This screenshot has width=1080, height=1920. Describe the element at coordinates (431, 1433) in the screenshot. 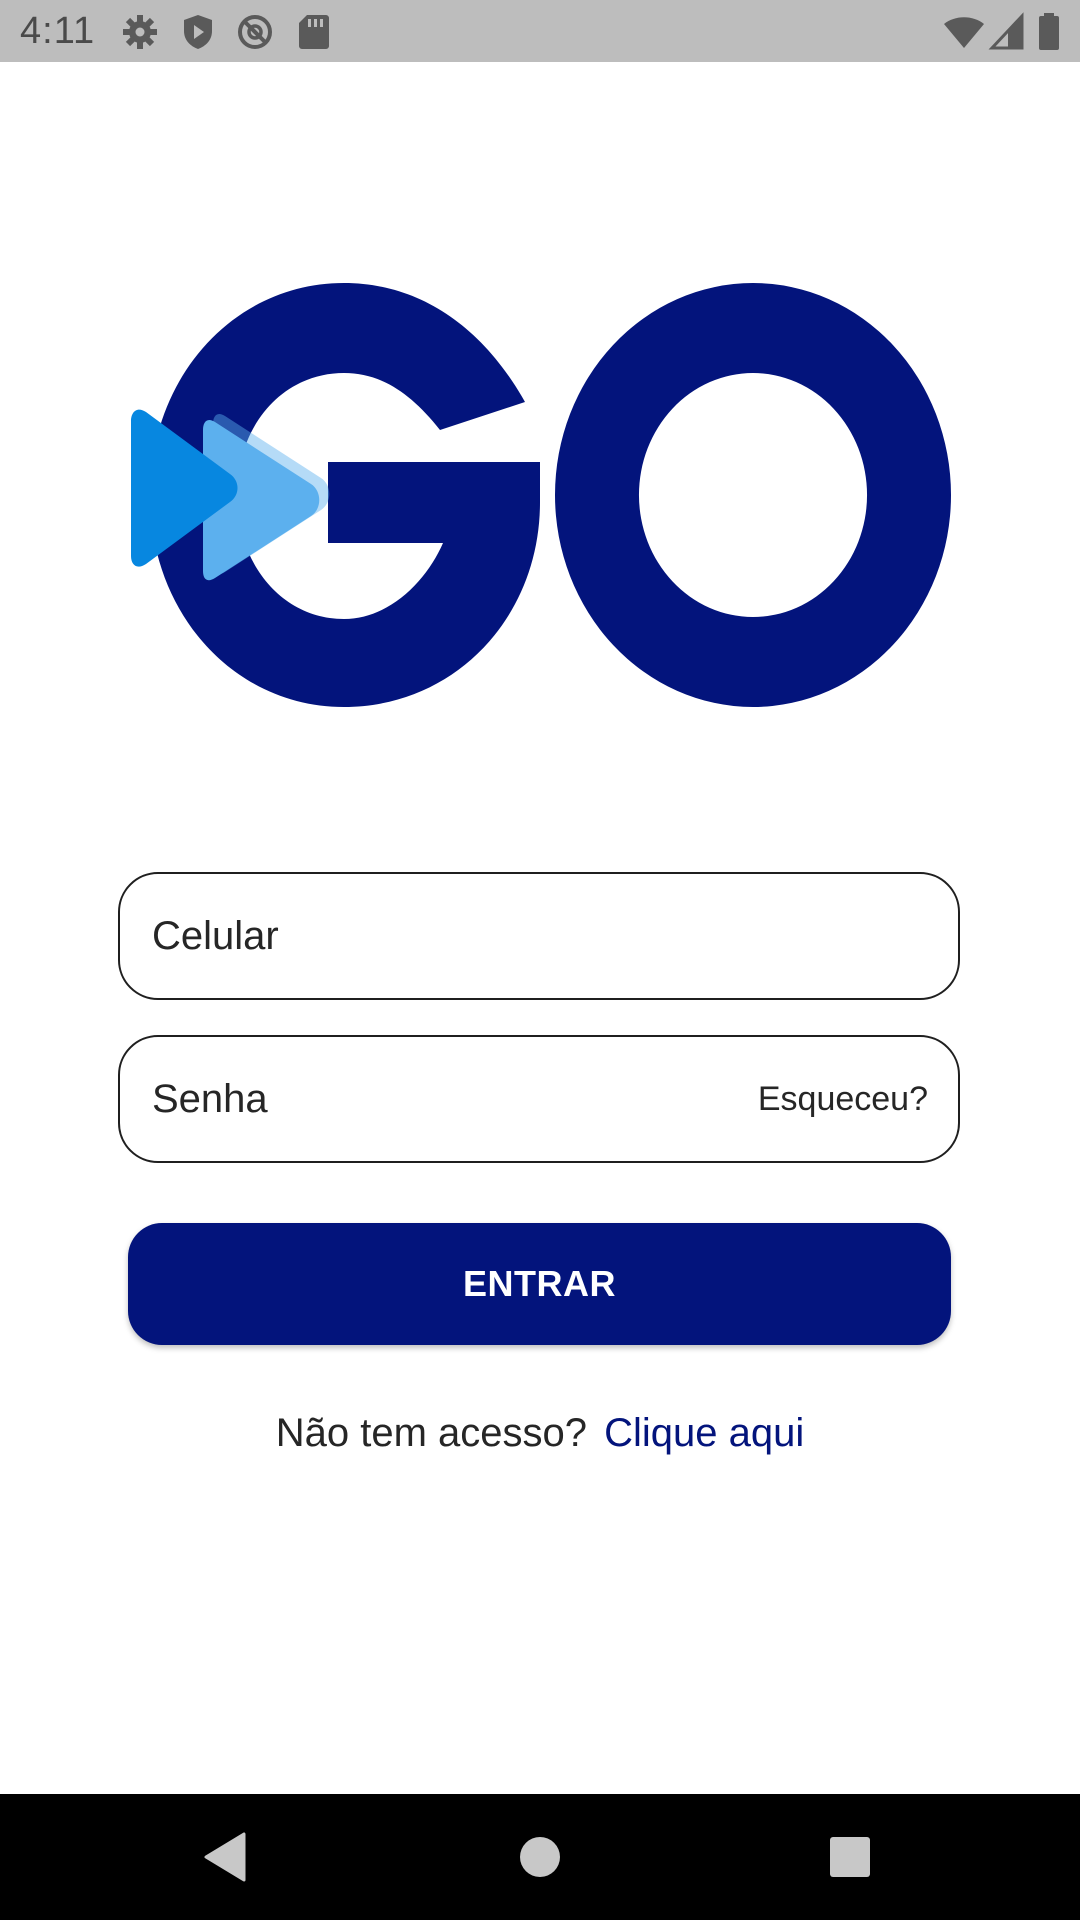

I see `signup-prompt: Não tem acesso?` at that location.